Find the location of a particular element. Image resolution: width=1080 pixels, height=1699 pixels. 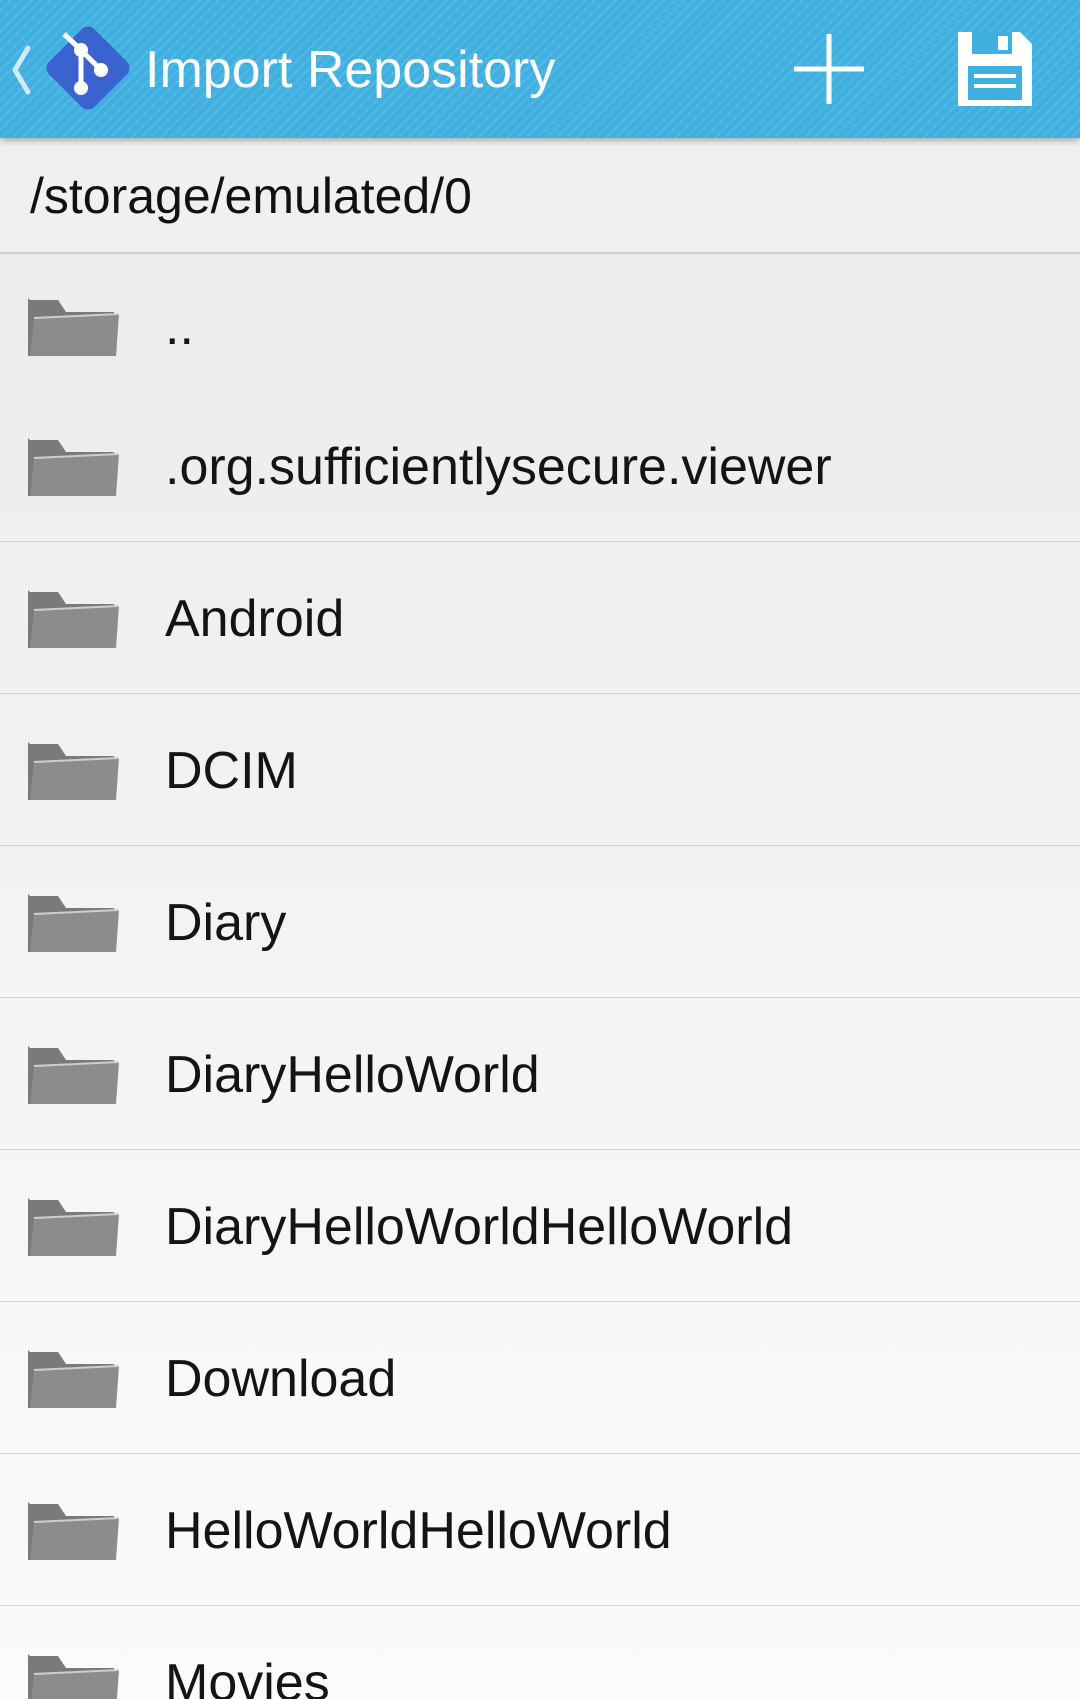

file-name: DiaryHelloWorldHelloWorld is located at coordinates (479, 1227).